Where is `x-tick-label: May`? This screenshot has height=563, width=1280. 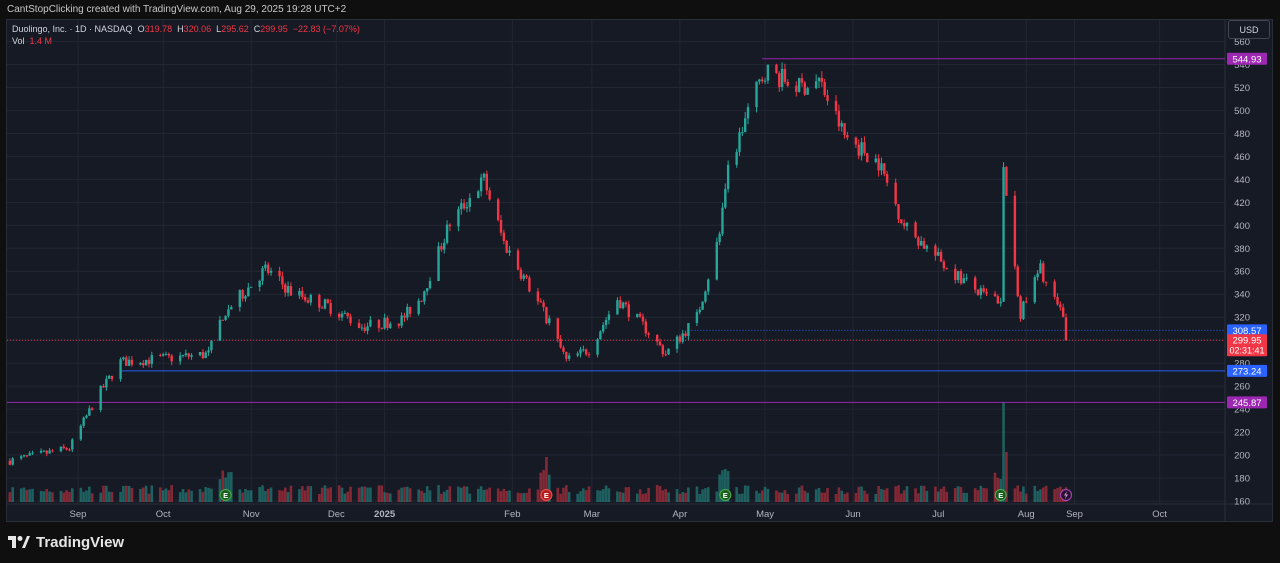
x-tick-label: May is located at coordinates (765, 514).